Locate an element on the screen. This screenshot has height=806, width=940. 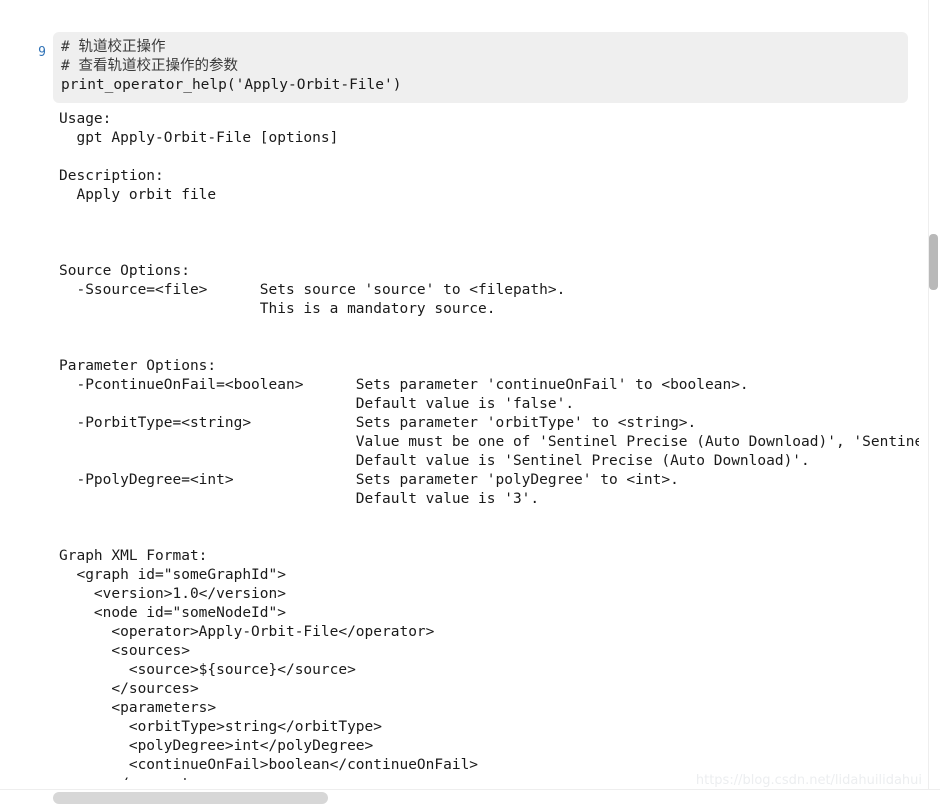
output-line: </sources> is located at coordinates (129, 689).